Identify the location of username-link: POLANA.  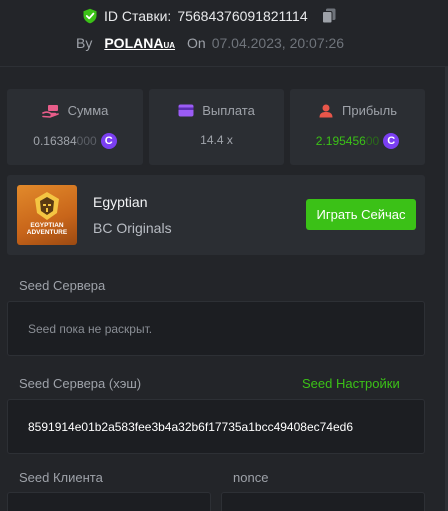
(133, 43).